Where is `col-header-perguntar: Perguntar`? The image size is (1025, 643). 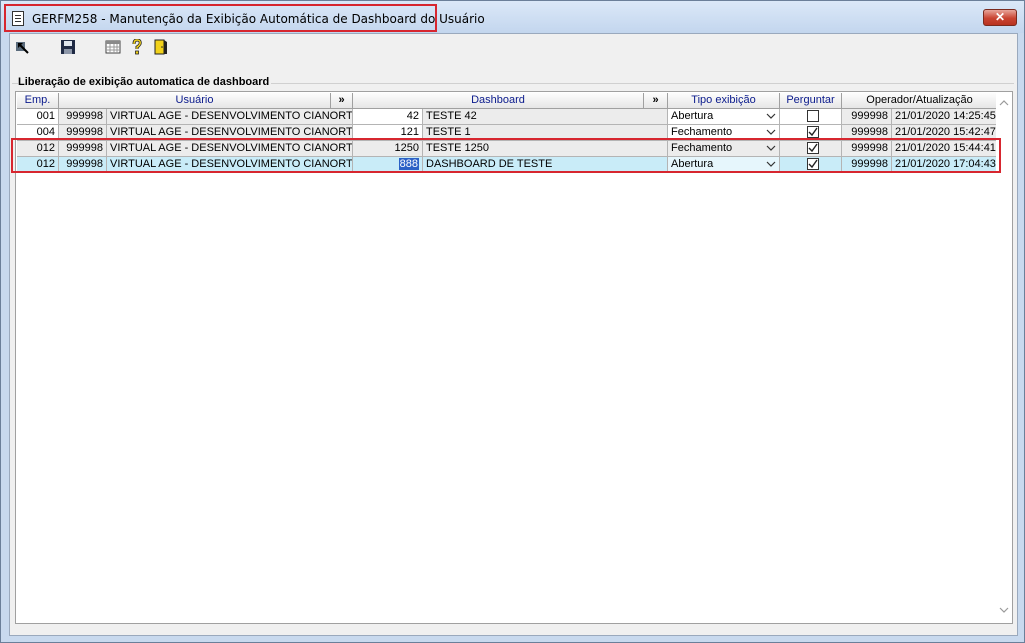
col-header-perguntar: Perguntar is located at coordinates (811, 101).